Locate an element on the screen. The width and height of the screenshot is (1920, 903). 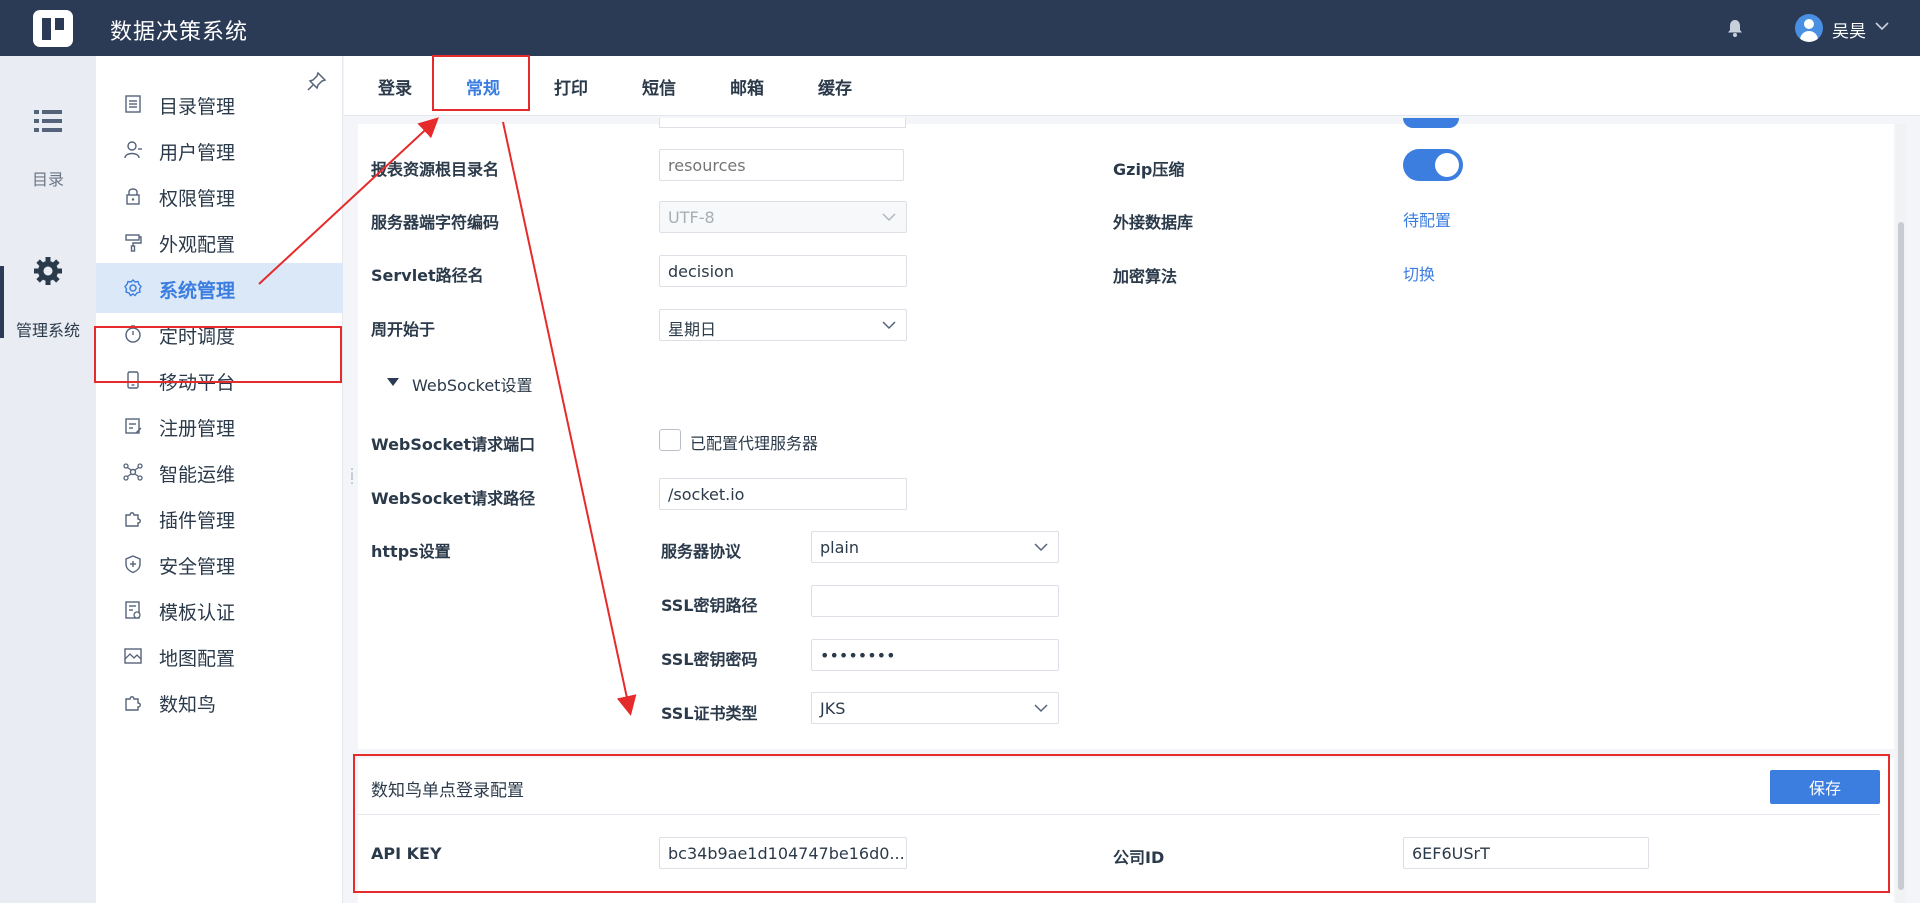
protocol-label: 服务器协议 is located at coordinates (701, 551).